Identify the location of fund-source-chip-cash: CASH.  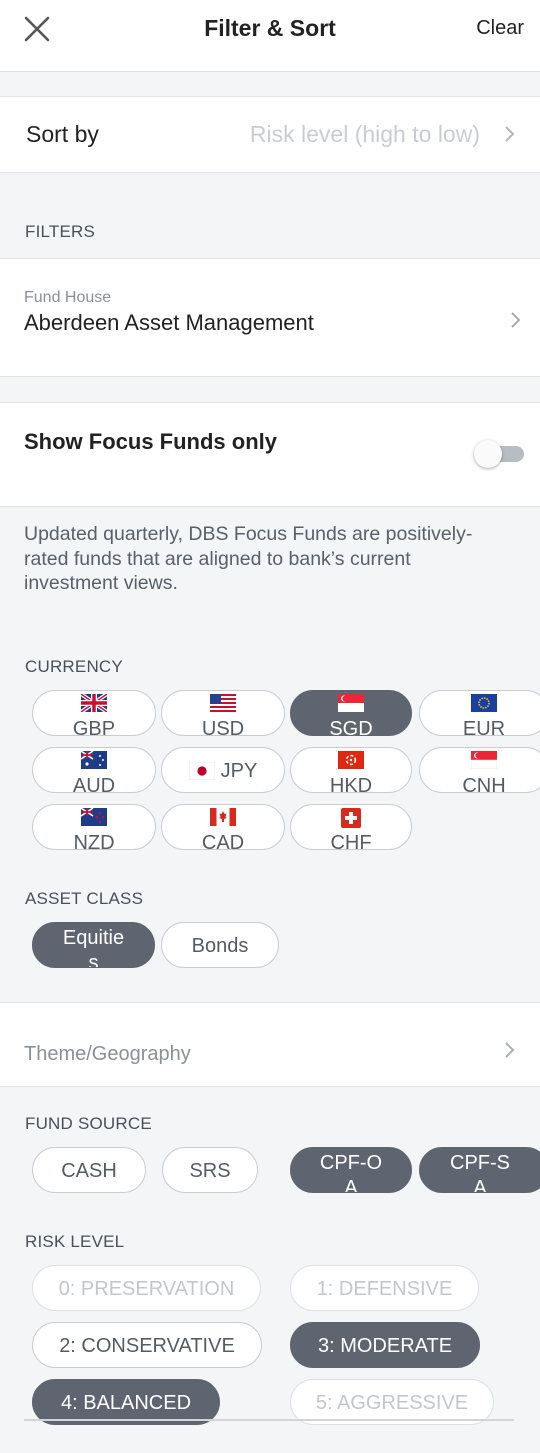
(89, 1170).